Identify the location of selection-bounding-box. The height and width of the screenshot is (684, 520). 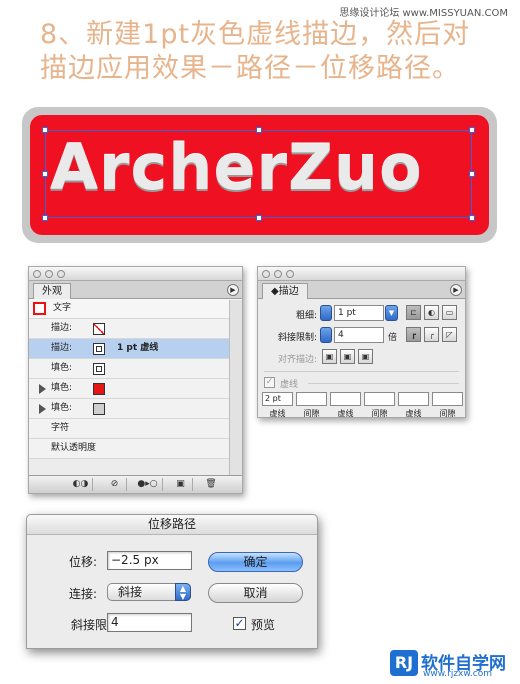
(258, 174).